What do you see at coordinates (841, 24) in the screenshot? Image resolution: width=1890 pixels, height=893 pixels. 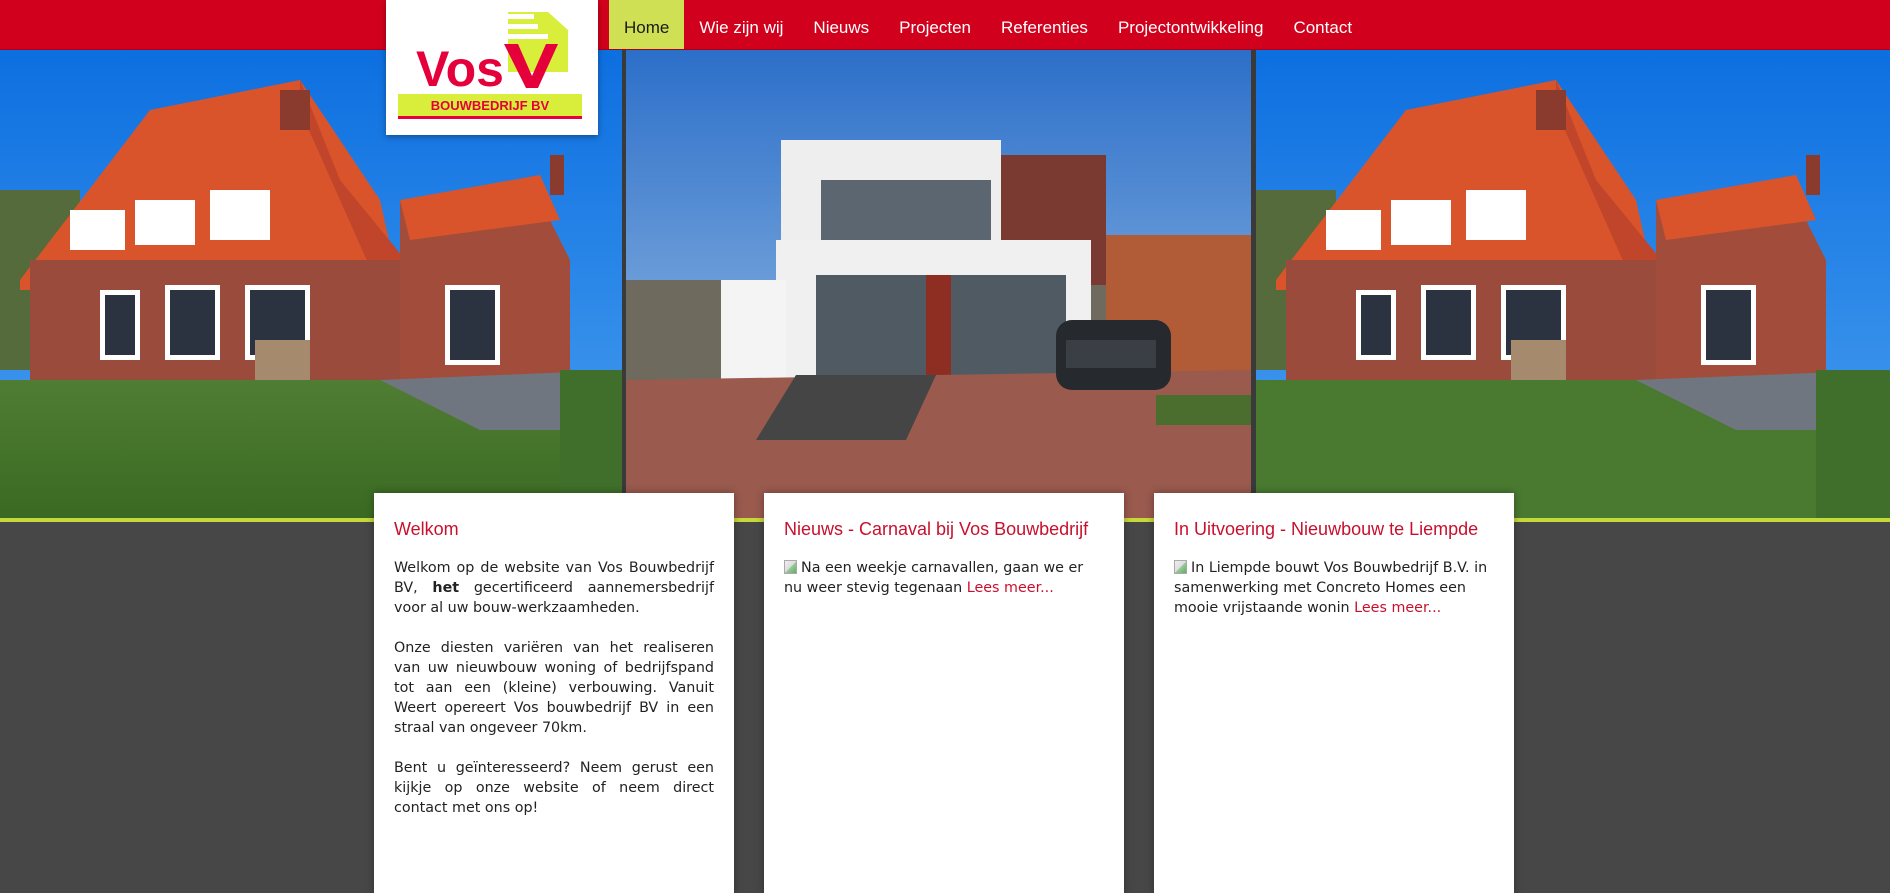 I see `nav-item-nieuws: Nieuws` at bounding box center [841, 24].